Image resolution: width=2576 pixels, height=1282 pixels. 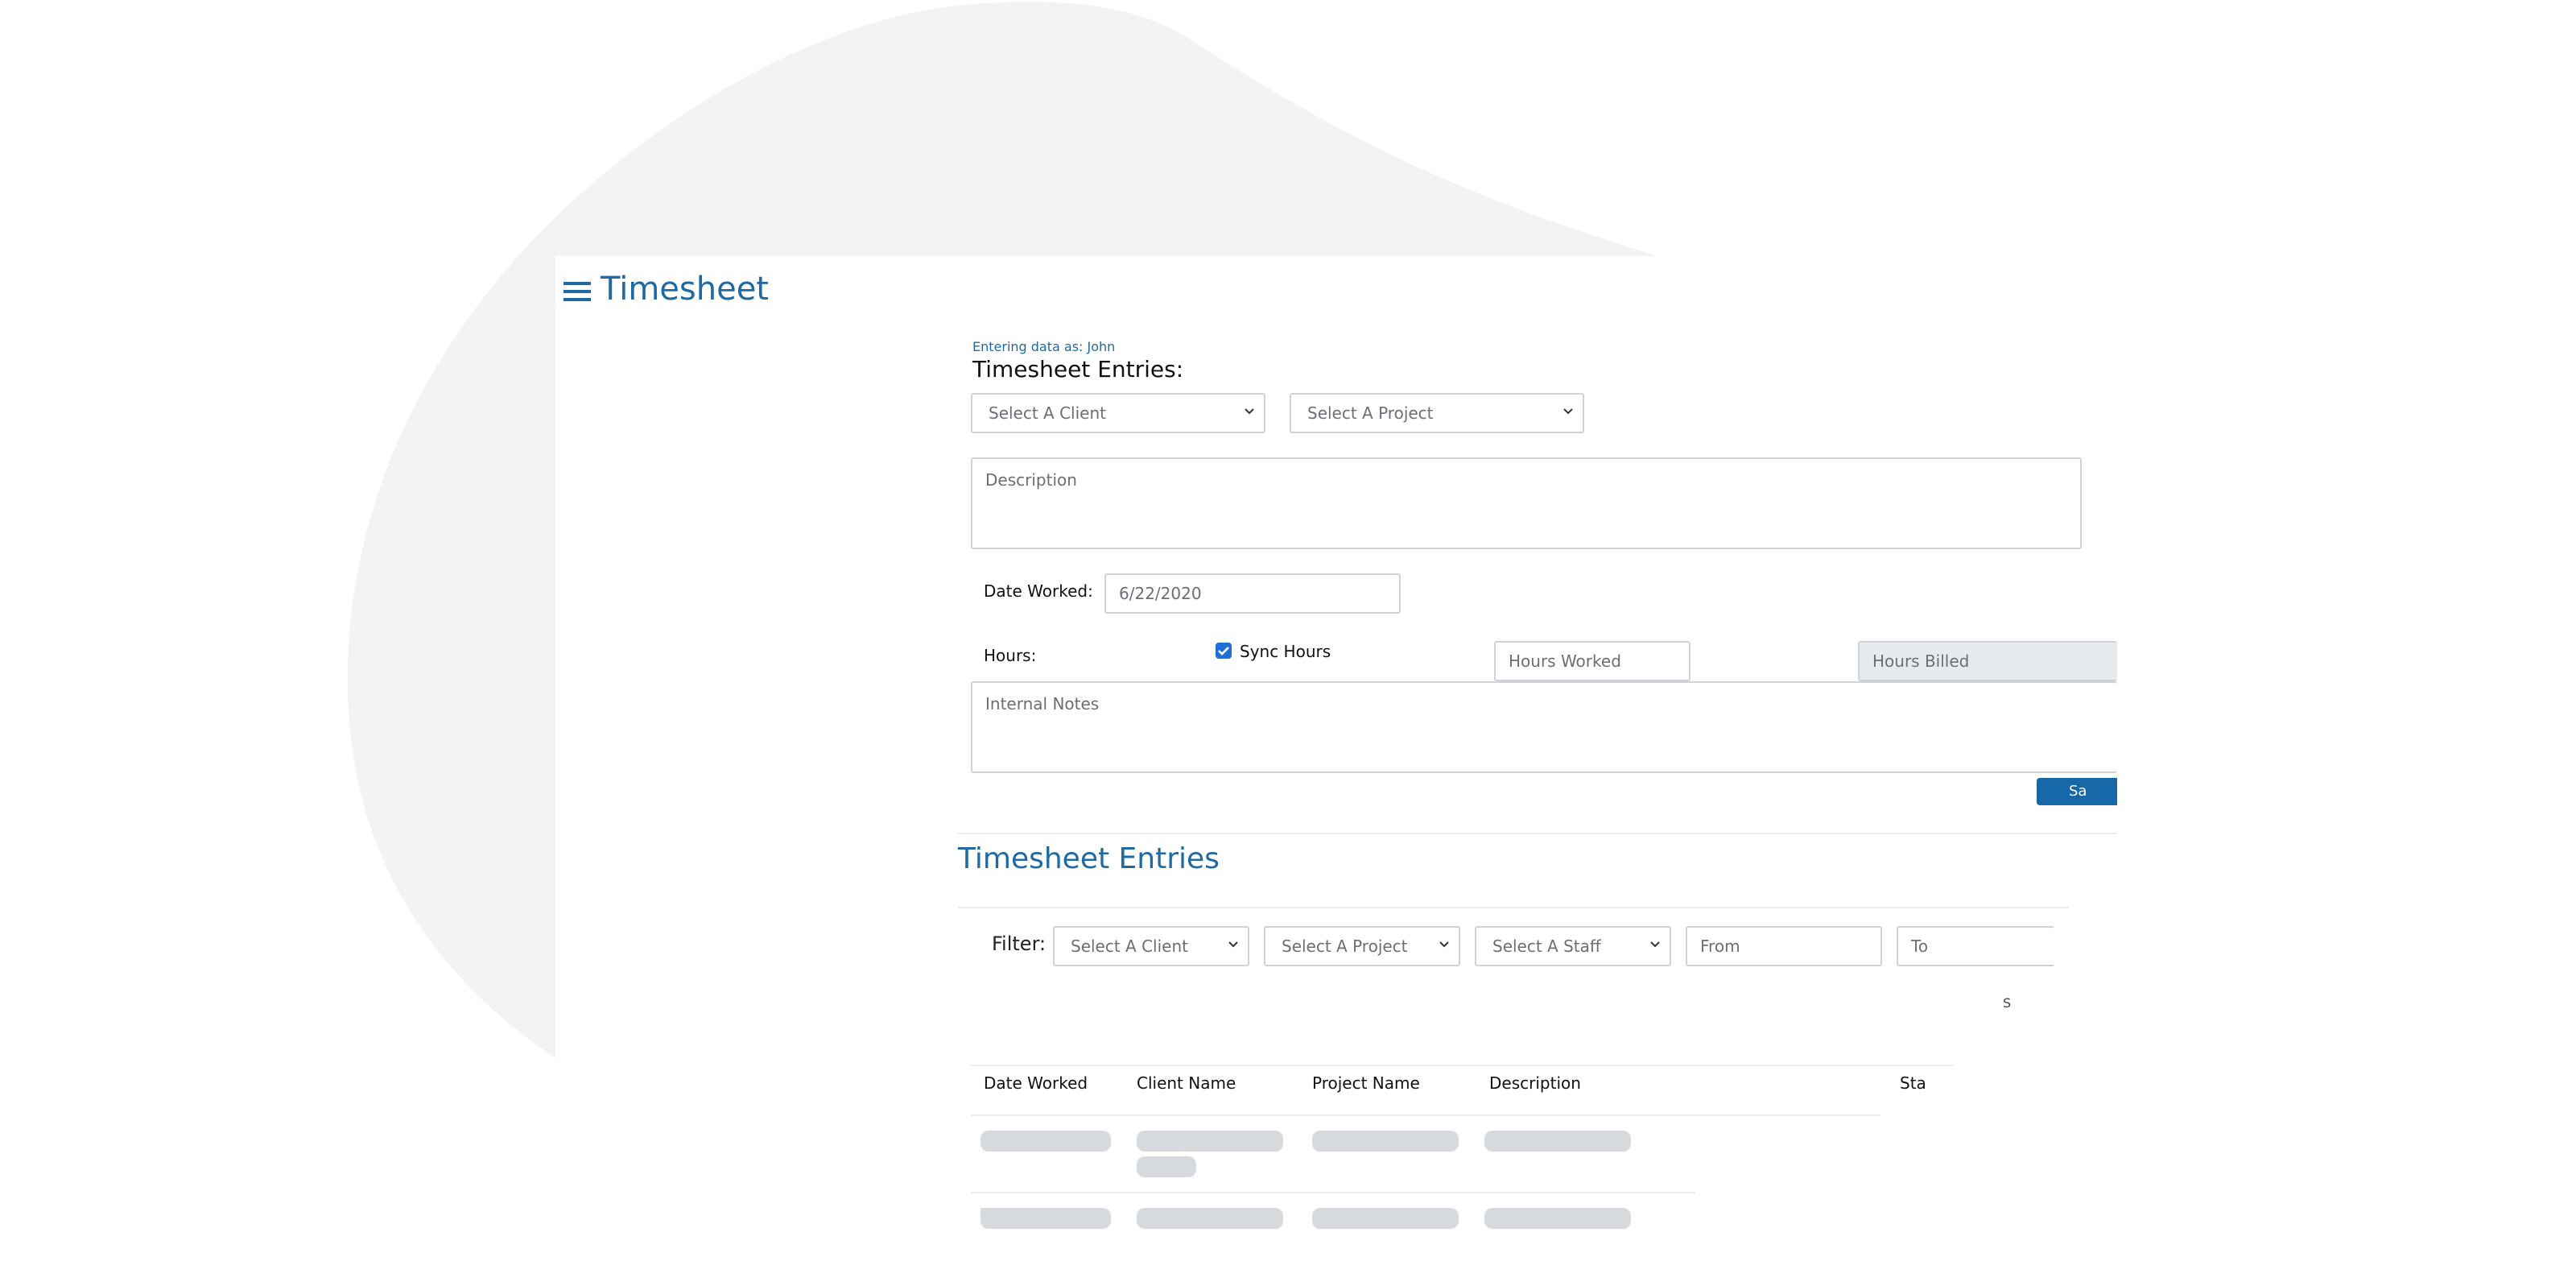 I want to click on filter-staff-select: Select A Staff, so click(x=1573, y=946).